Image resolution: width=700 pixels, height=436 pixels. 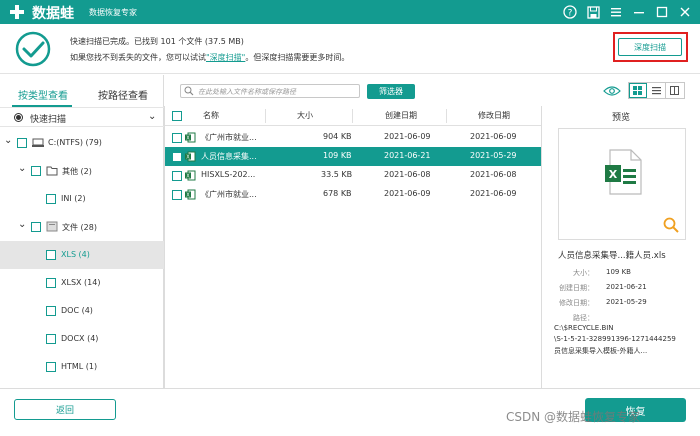 I want to click on tree-node-label: INI (2), so click(x=73, y=198).